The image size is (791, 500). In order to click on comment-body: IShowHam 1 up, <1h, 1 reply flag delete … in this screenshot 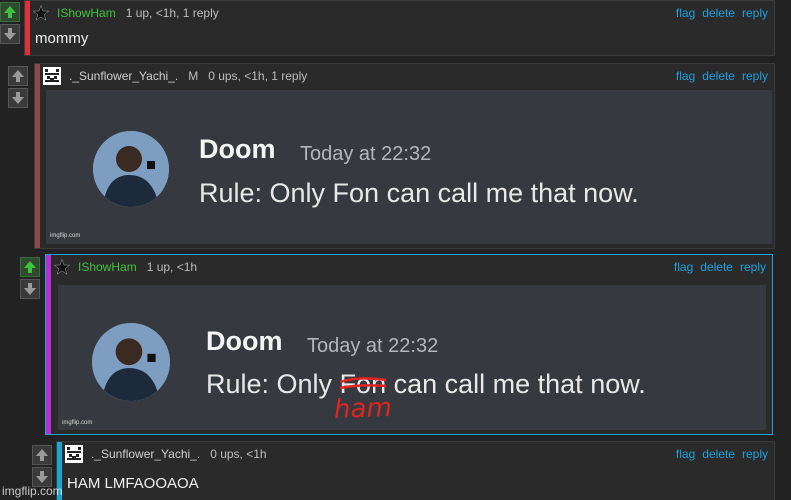, I will do `click(399, 28)`.